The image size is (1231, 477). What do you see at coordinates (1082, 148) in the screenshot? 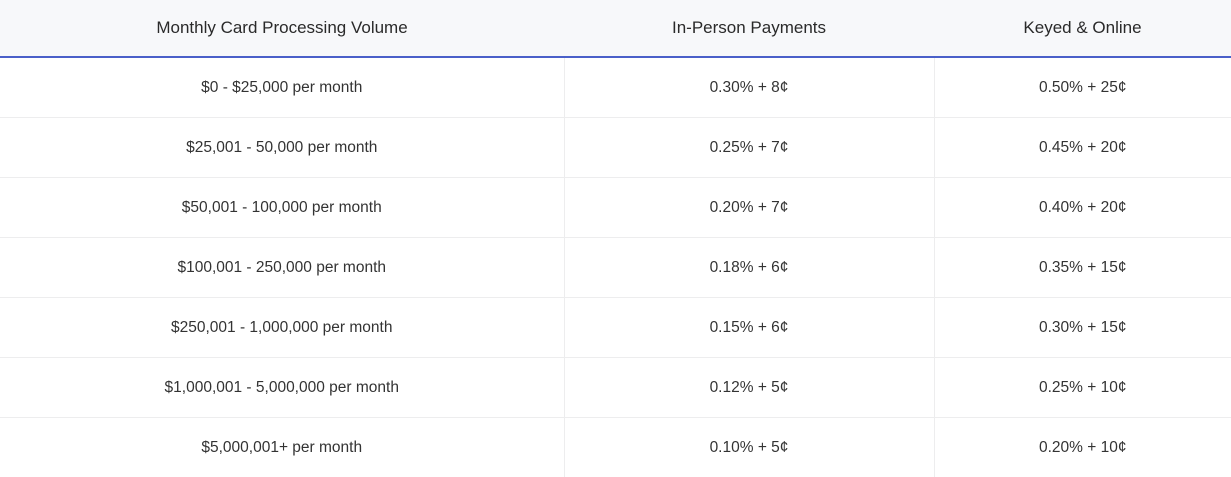
I see `keyed-online-rate-cell: 0.45% + 20¢` at bounding box center [1082, 148].